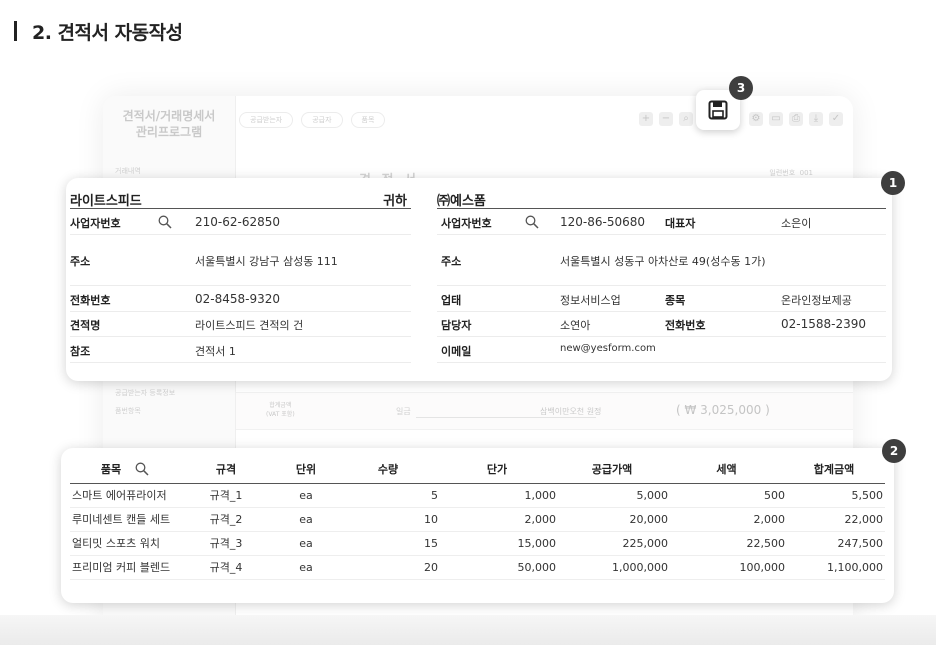  Describe the element at coordinates (249, 325) in the screenshot. I see `quote-title-value: 라이트스피드 견적의 건` at that location.